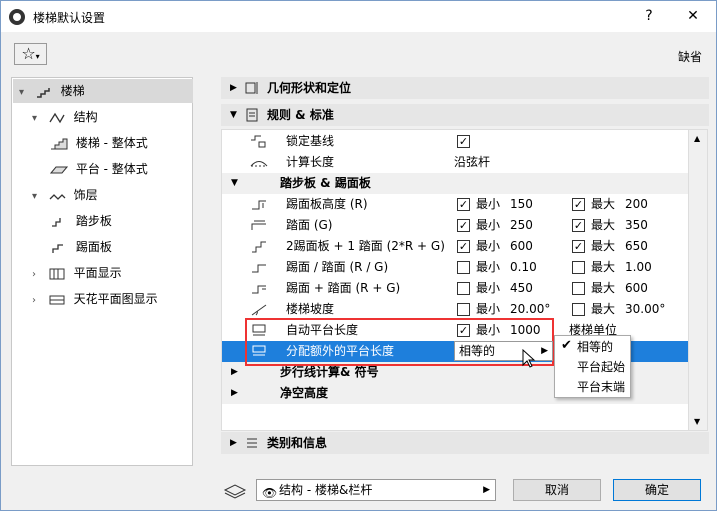 This screenshot has width=717, height=511. What do you see at coordinates (65, 117) in the screenshot?
I see `tree-item-structure: ▾ 结构` at bounding box center [65, 117].